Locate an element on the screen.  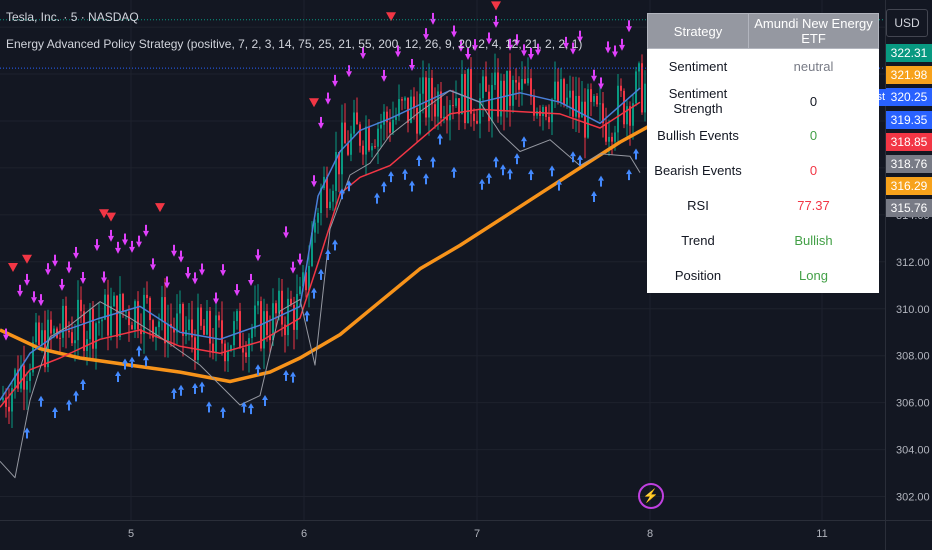
big-sell-signal is located at coordinates (111, 217).